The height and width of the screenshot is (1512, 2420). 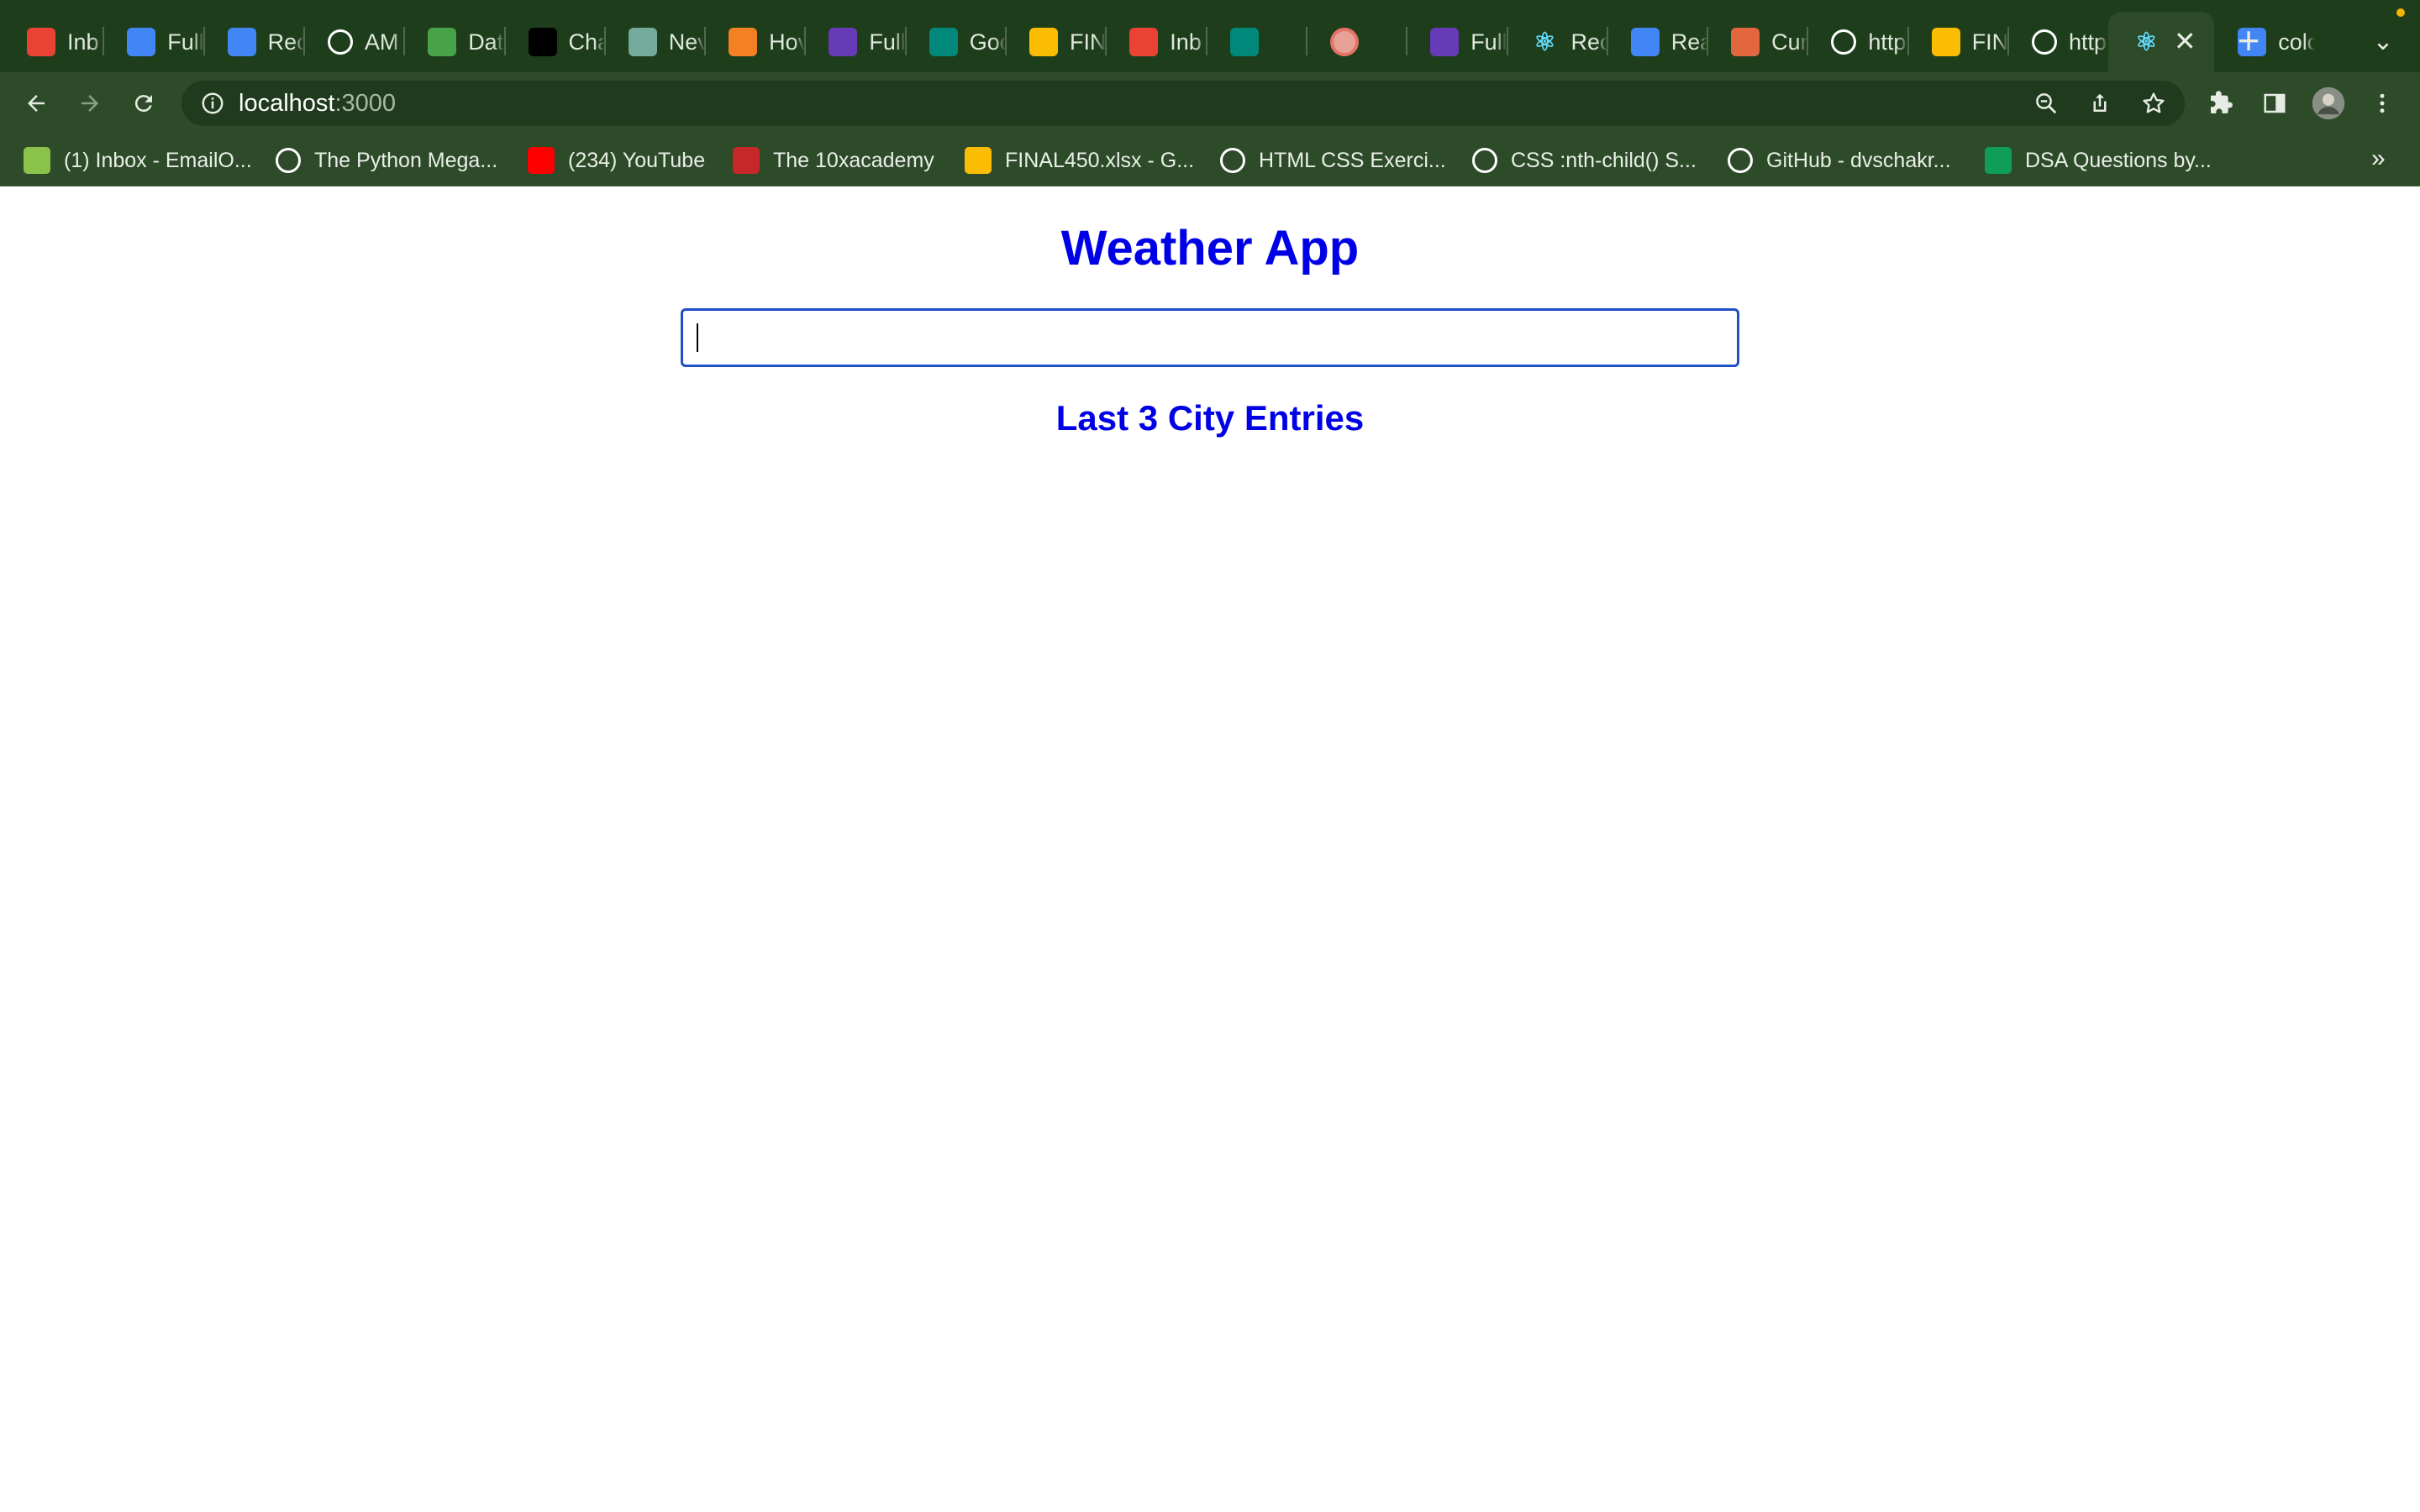 What do you see at coordinates (2161, 42) in the screenshot?
I see `browser-tab: ⚛ ✕` at bounding box center [2161, 42].